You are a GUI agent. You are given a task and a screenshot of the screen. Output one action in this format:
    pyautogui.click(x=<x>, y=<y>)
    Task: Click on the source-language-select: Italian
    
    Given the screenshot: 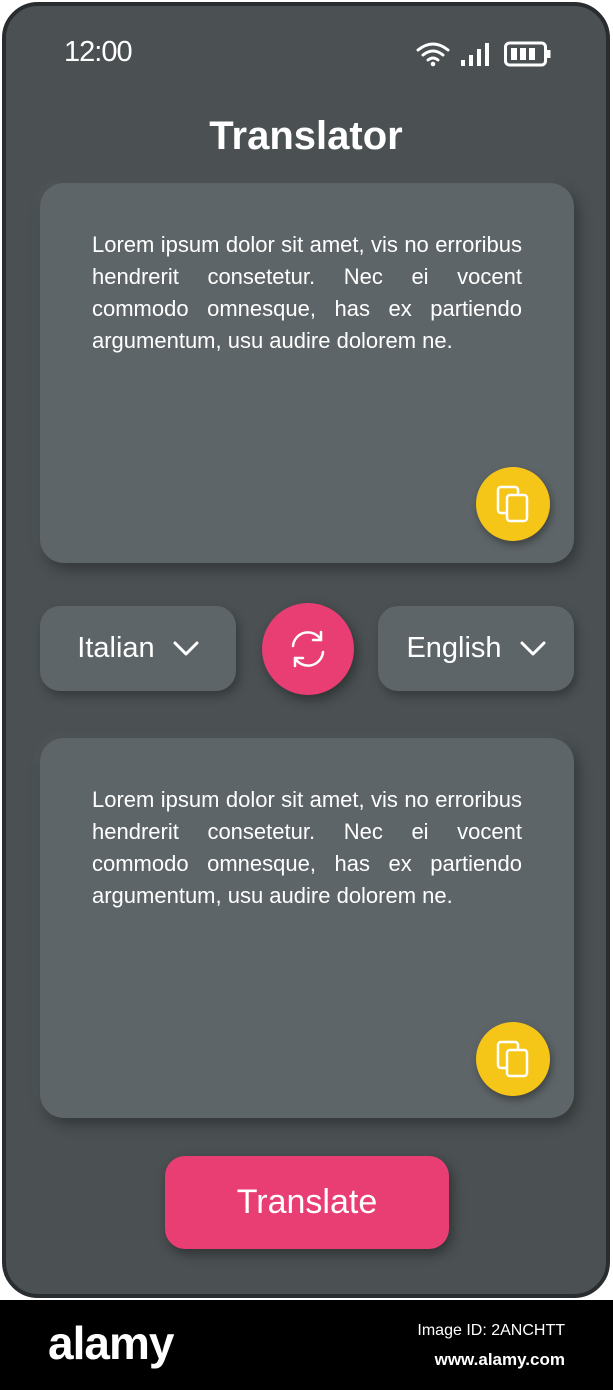 What is the action you would take?
    pyautogui.click(x=138, y=648)
    